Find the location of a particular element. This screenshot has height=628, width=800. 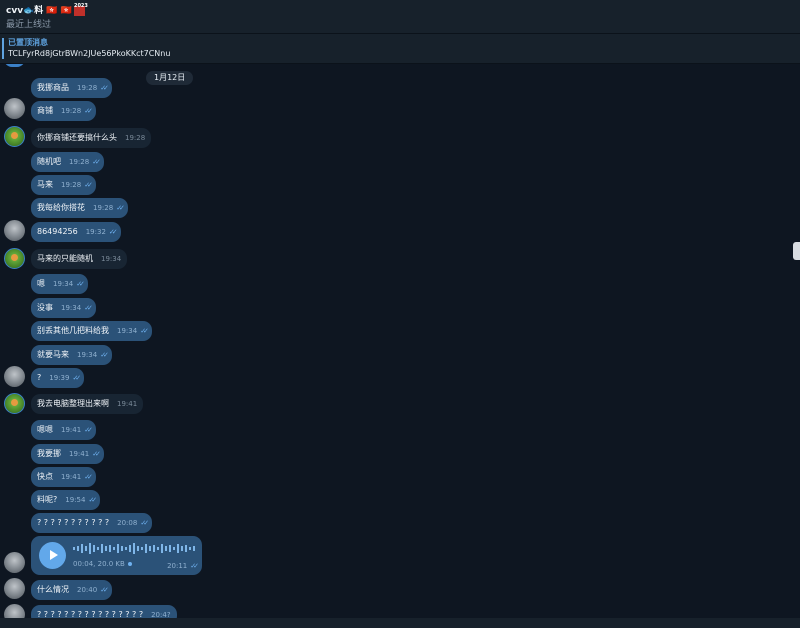

pinned-label: 已置顶消息 is located at coordinates (28, 42).